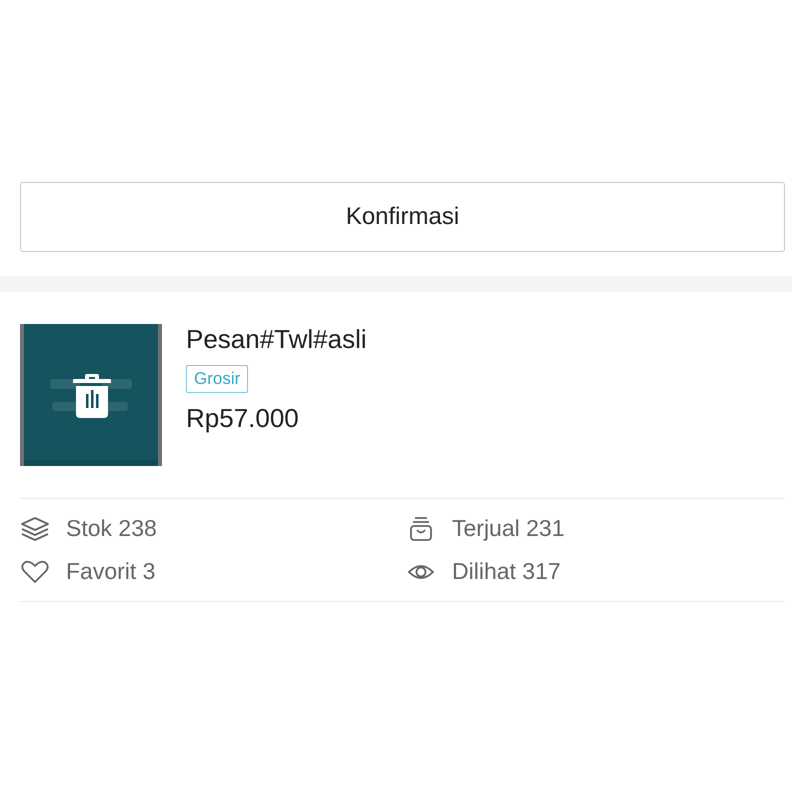 The image size is (792, 792). I want to click on product-price: Rp57.000, so click(242, 418).